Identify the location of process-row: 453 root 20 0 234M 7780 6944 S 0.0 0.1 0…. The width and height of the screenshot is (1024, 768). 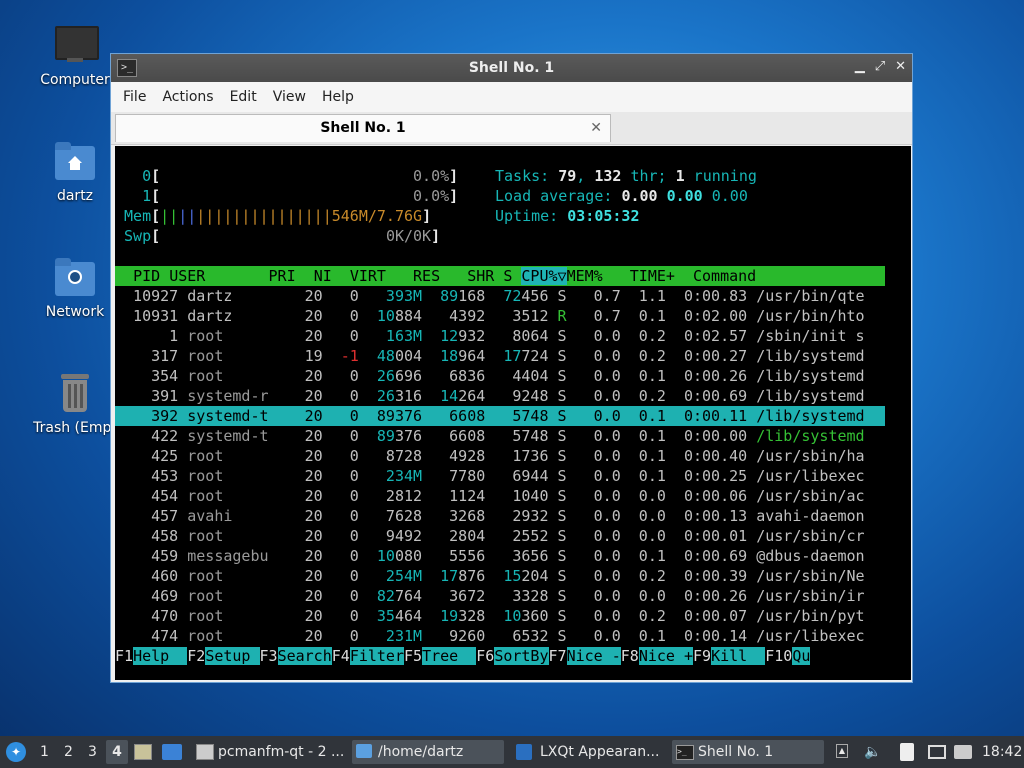
(500, 476).